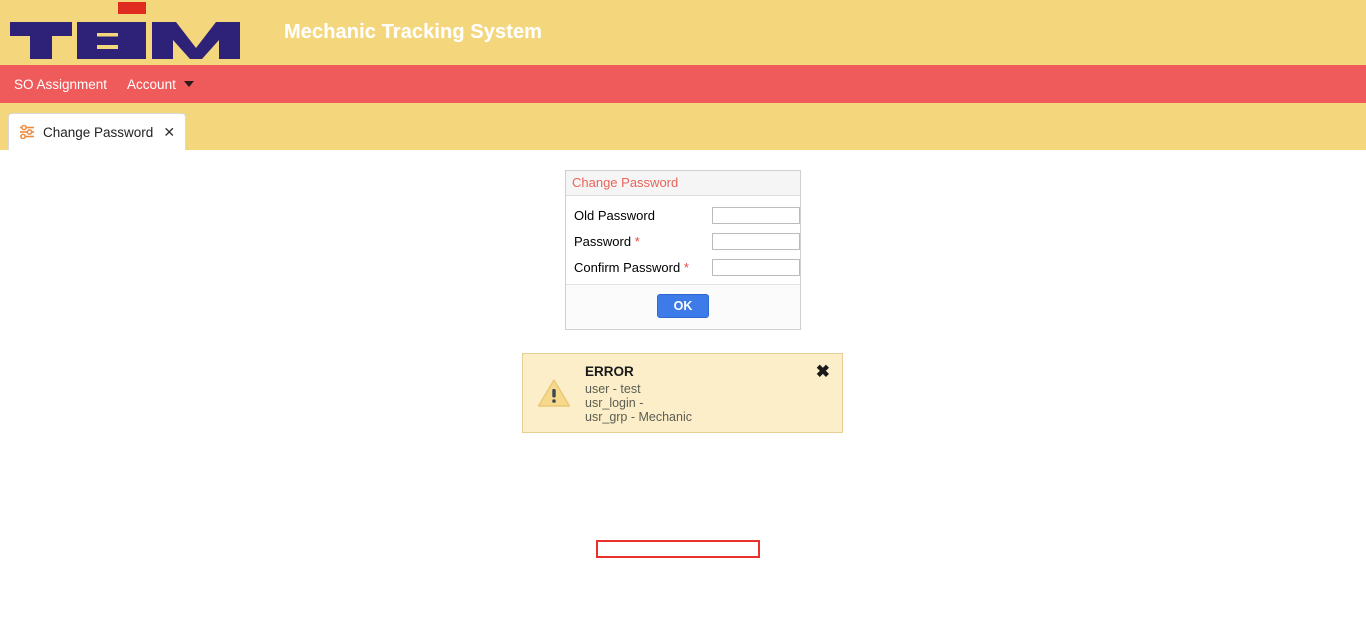 The image size is (1366, 625). What do you see at coordinates (683, 183) in the screenshot?
I see `panel-title: Change Password` at bounding box center [683, 183].